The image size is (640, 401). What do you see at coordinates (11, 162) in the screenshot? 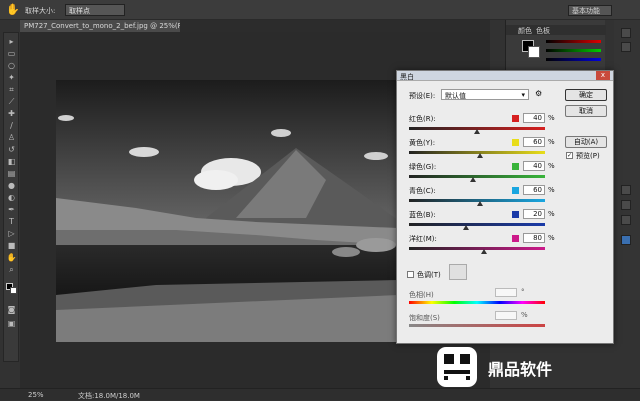
I see `eraser-tool-icon: ◧` at bounding box center [11, 162].